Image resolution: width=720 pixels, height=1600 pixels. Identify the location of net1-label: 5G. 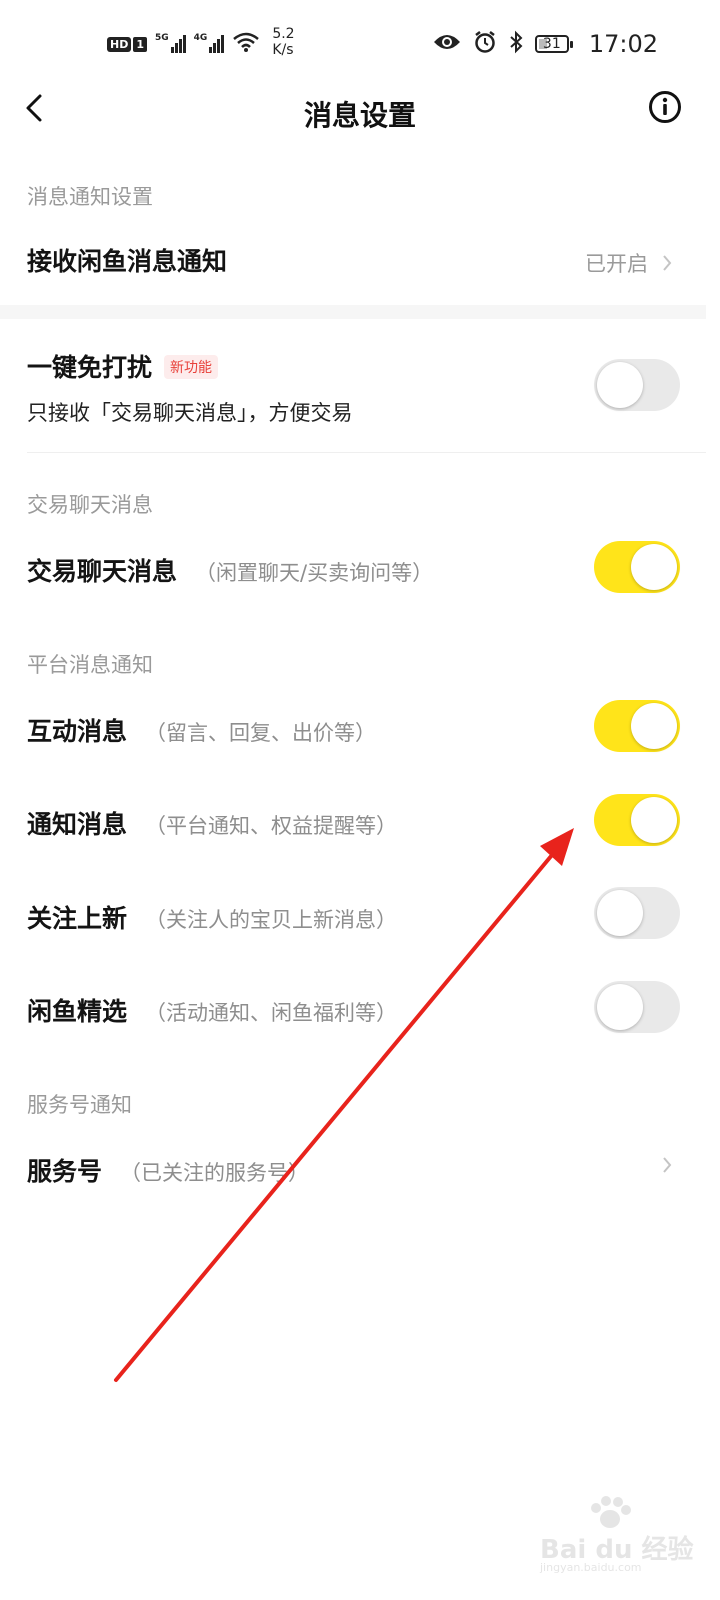
(162, 38).